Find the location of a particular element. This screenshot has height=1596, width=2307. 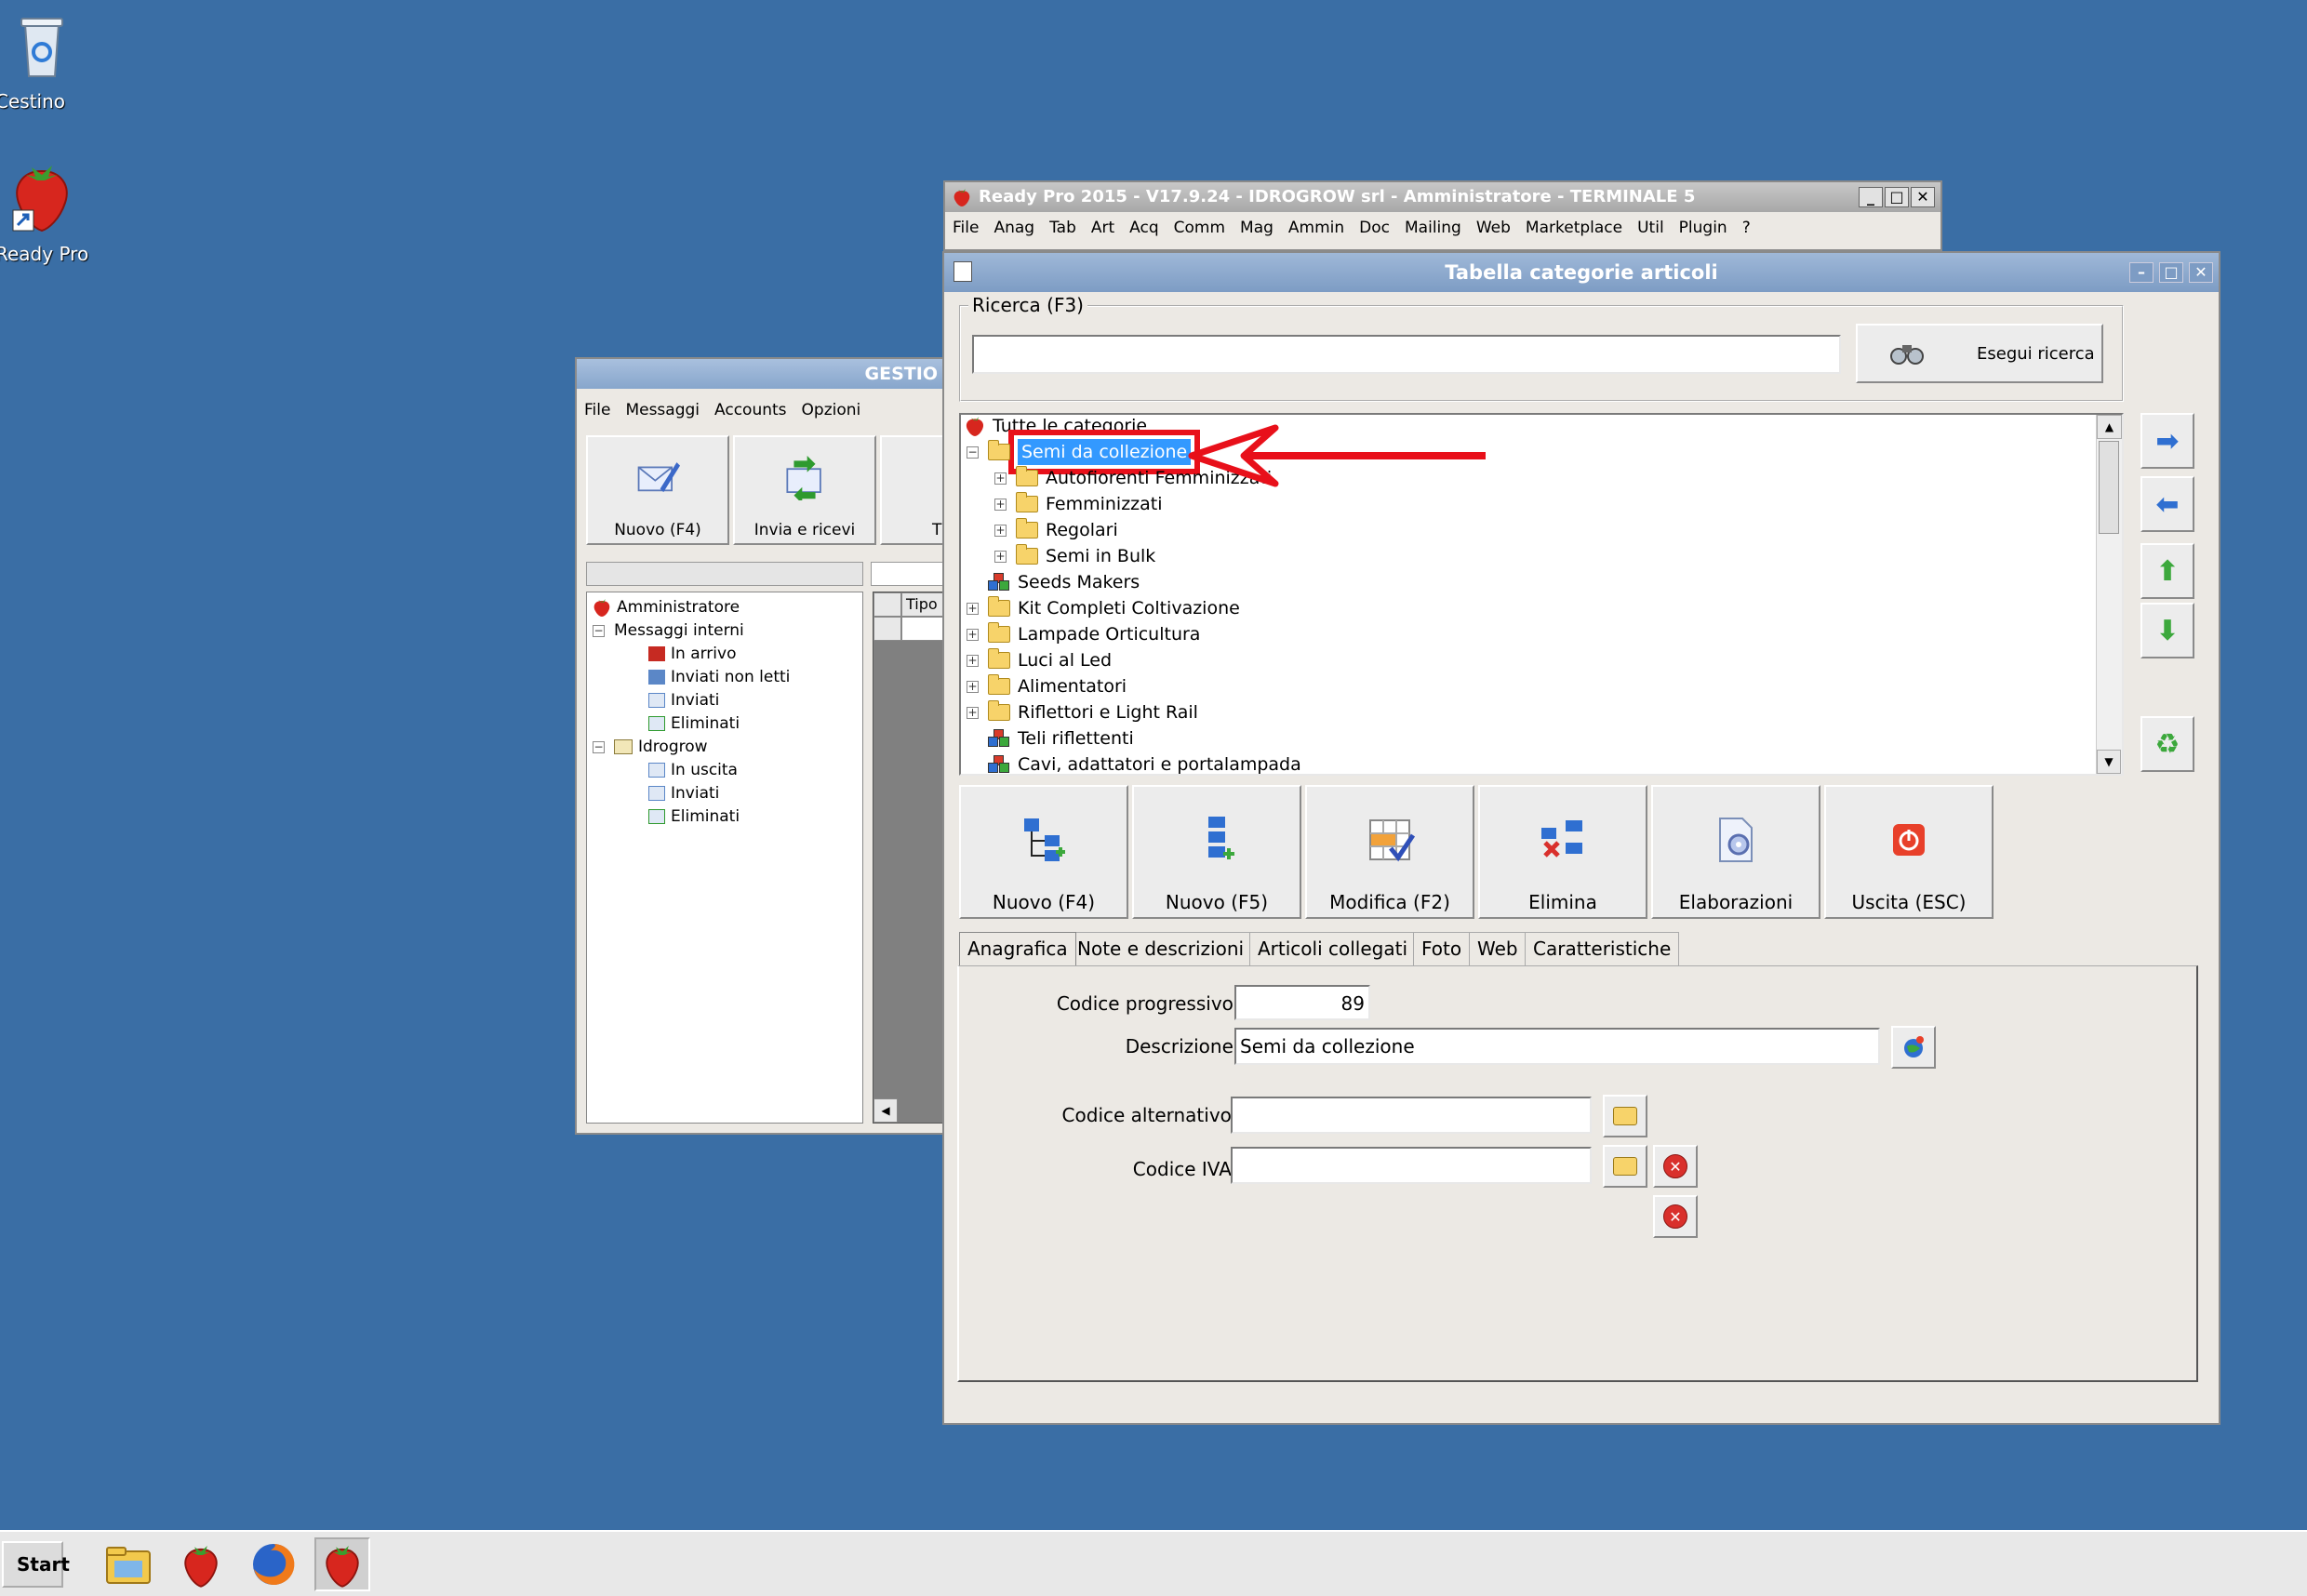

mail-grid-input is located at coordinates (909, 574).